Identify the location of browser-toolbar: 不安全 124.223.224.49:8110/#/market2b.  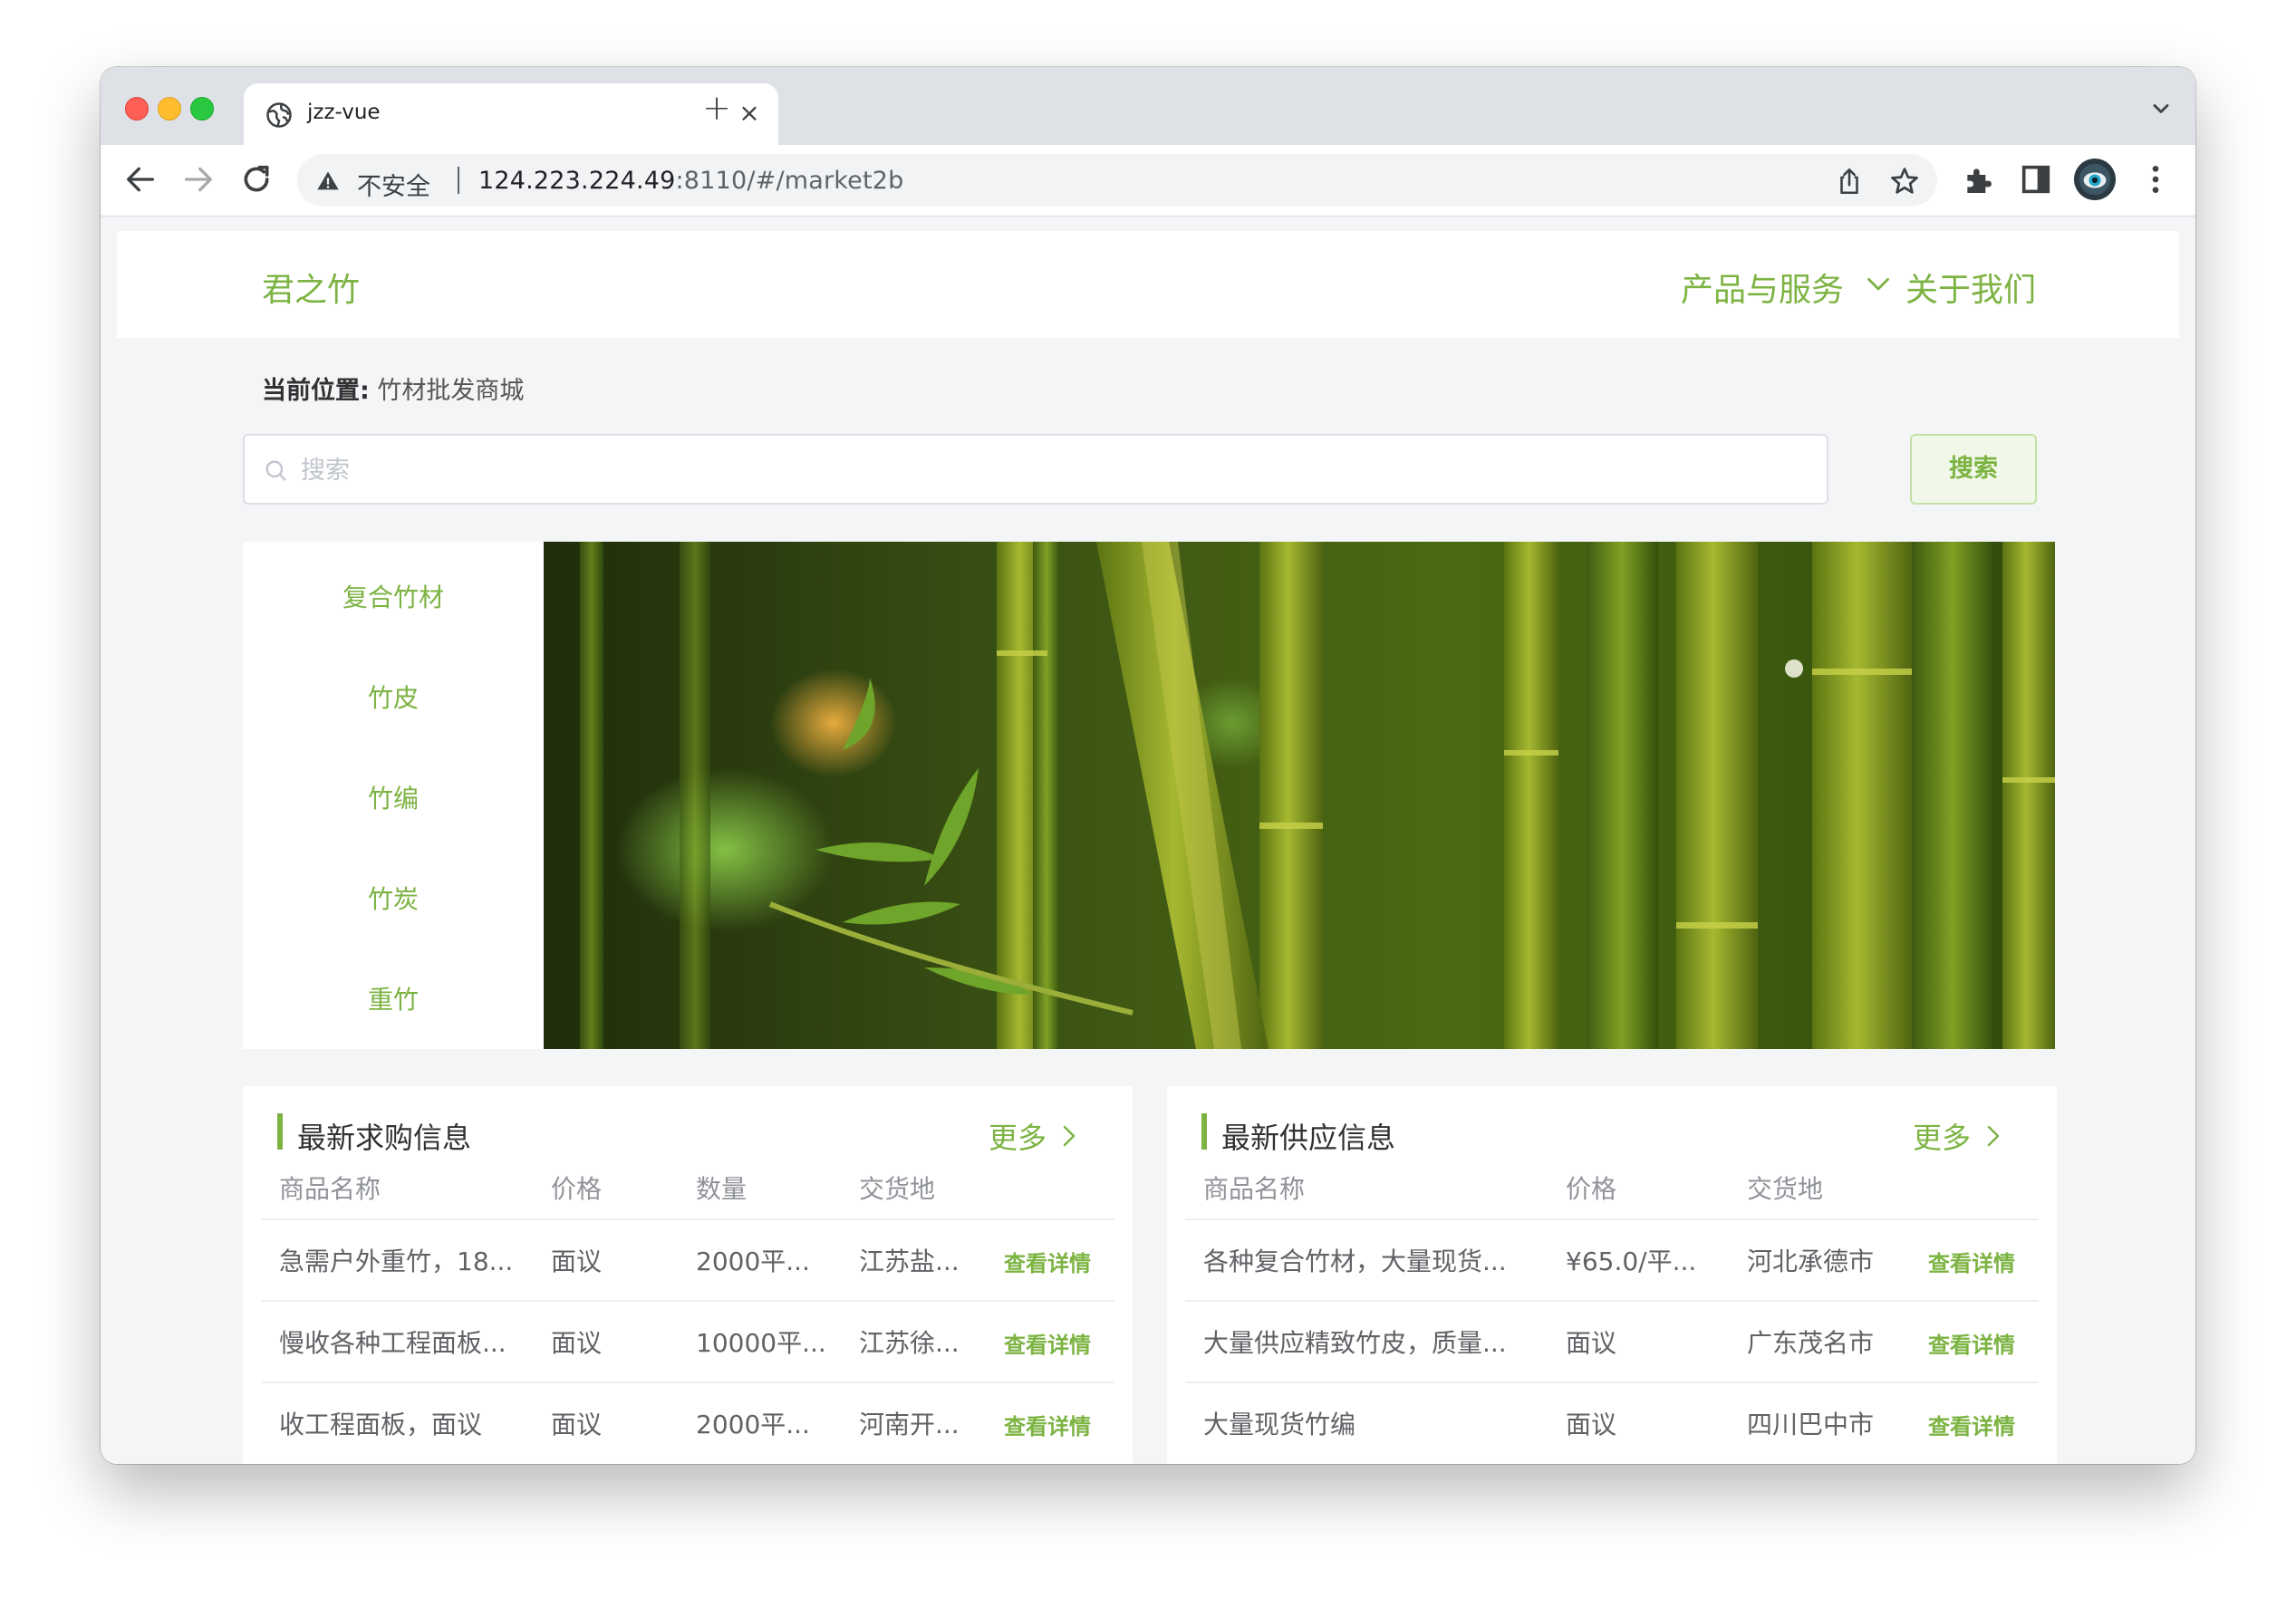
(1148, 181).